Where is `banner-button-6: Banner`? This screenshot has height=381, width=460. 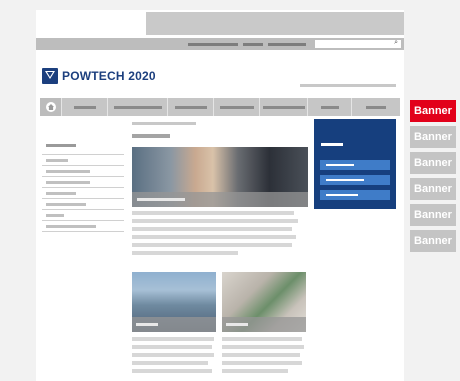
banner-button-6: Banner is located at coordinates (433, 241).